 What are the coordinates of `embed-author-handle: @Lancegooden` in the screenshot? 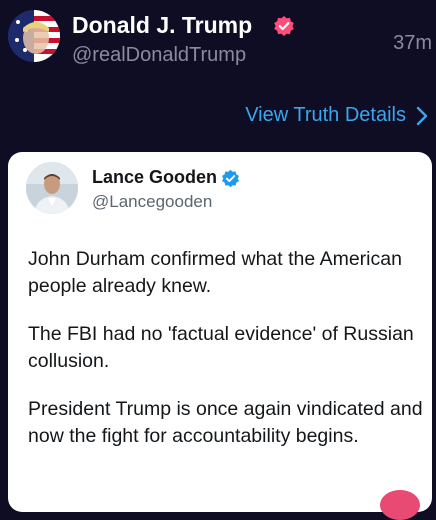 It's located at (152, 202).